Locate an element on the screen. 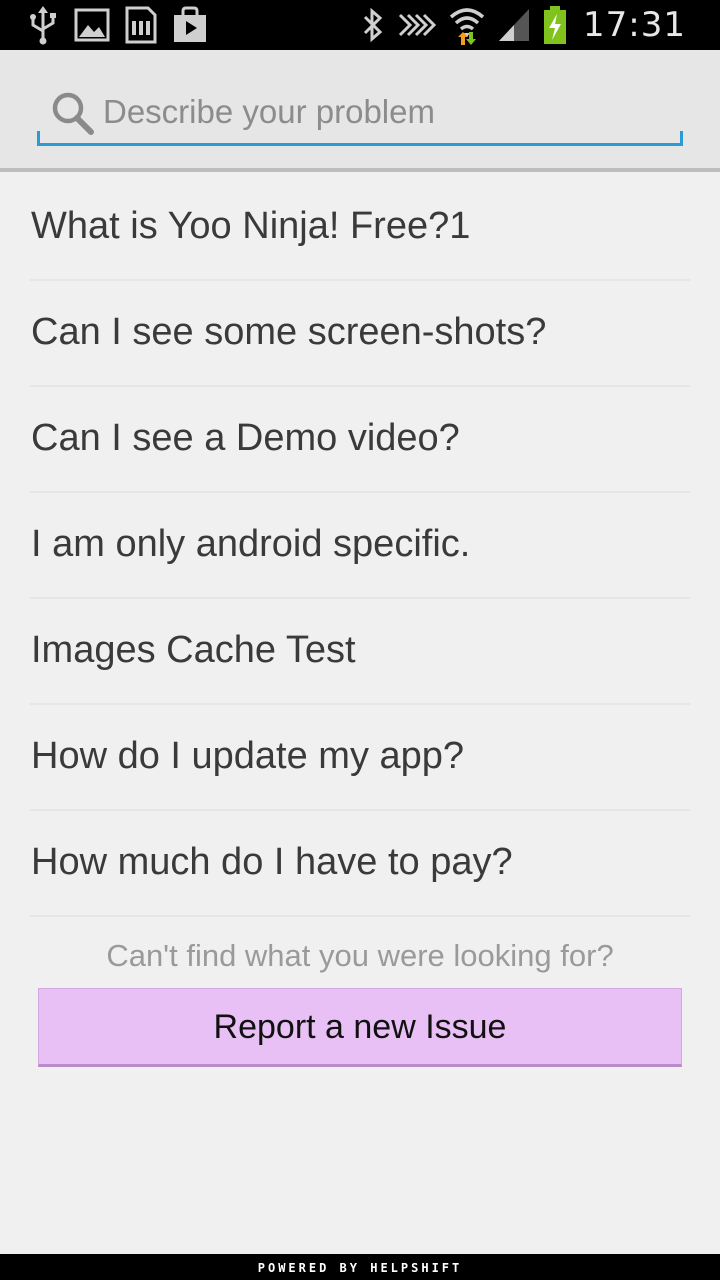  battery-charging-icon is located at coordinates (555, 25).